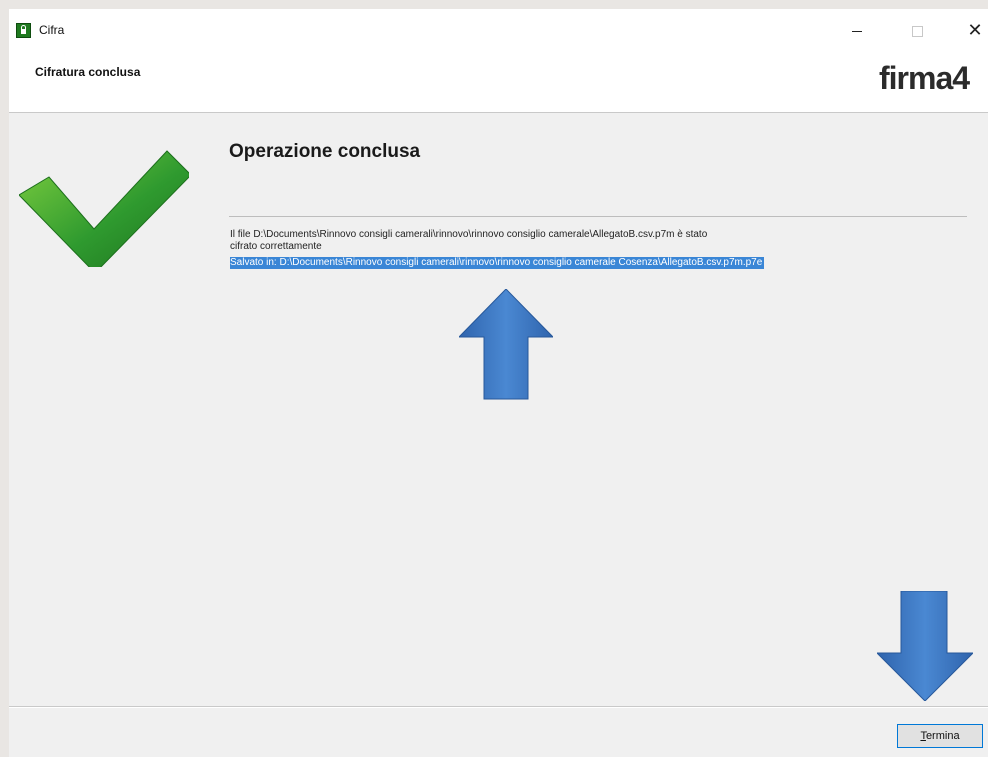 The width and height of the screenshot is (988, 757). Describe the element at coordinates (498, 32) in the screenshot. I see `title-bar: Cifra ✕` at that location.